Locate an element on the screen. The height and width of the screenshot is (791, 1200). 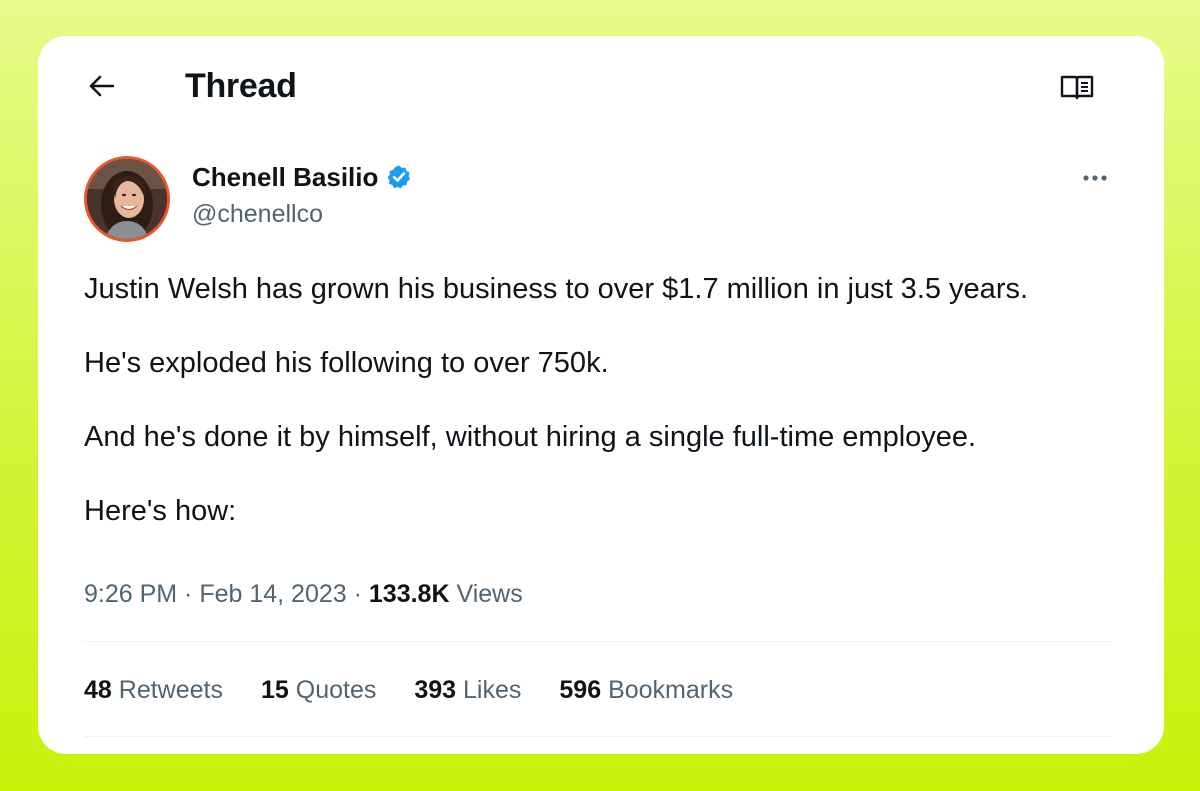
arrow-left-icon is located at coordinates (102, 86).